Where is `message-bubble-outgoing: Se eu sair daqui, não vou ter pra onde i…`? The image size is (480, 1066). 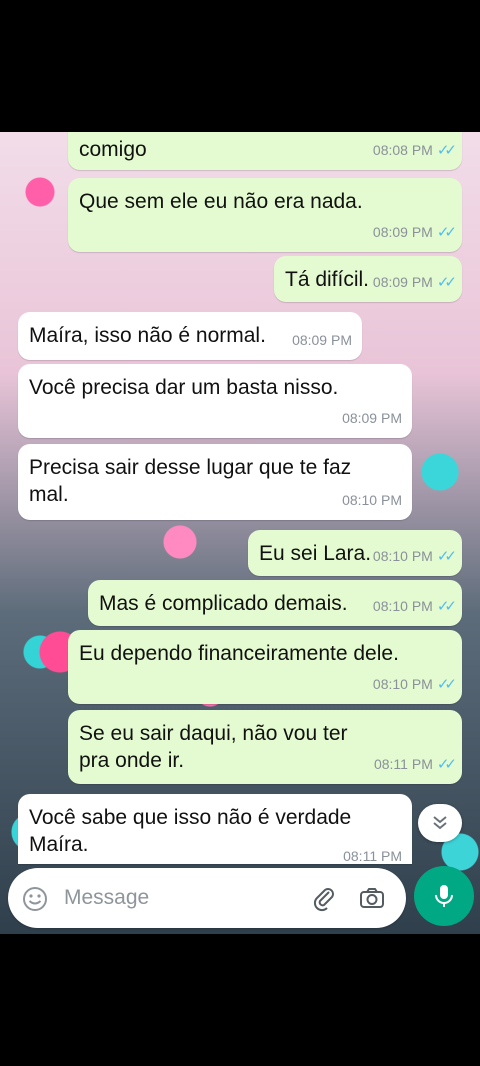
message-bubble-outgoing: Se eu sair daqui, não vou ter pra onde i… is located at coordinates (265, 747).